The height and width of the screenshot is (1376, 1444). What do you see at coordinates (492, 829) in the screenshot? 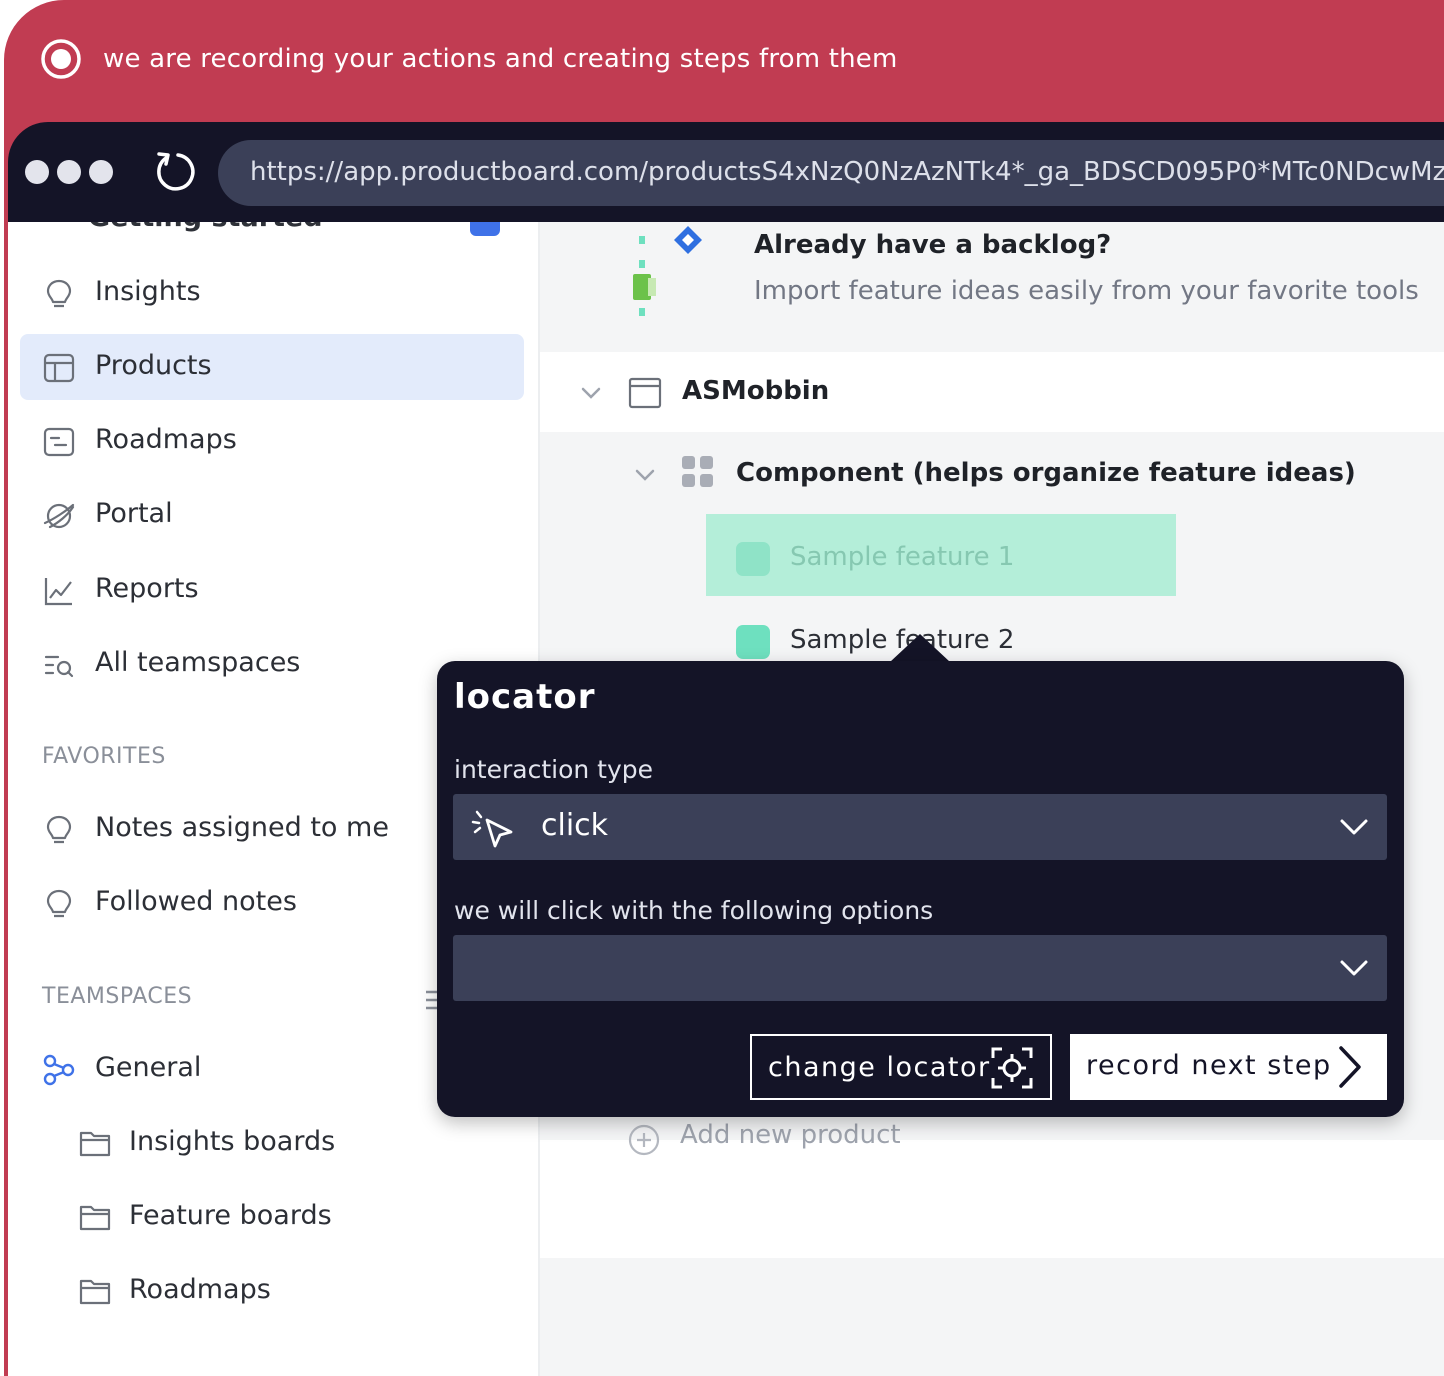
I see `cursor-click-icon` at bounding box center [492, 829].